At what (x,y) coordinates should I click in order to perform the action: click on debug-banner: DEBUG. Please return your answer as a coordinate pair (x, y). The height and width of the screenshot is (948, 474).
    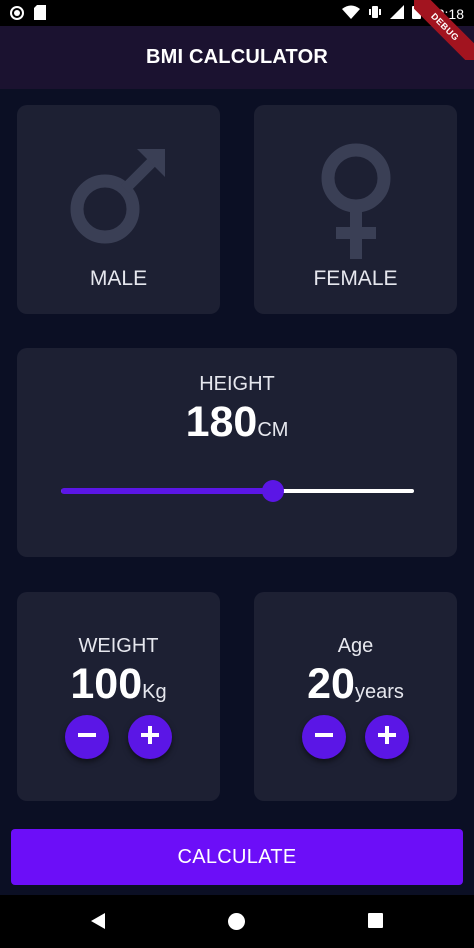
    Looking at the image, I should click on (444, 30).